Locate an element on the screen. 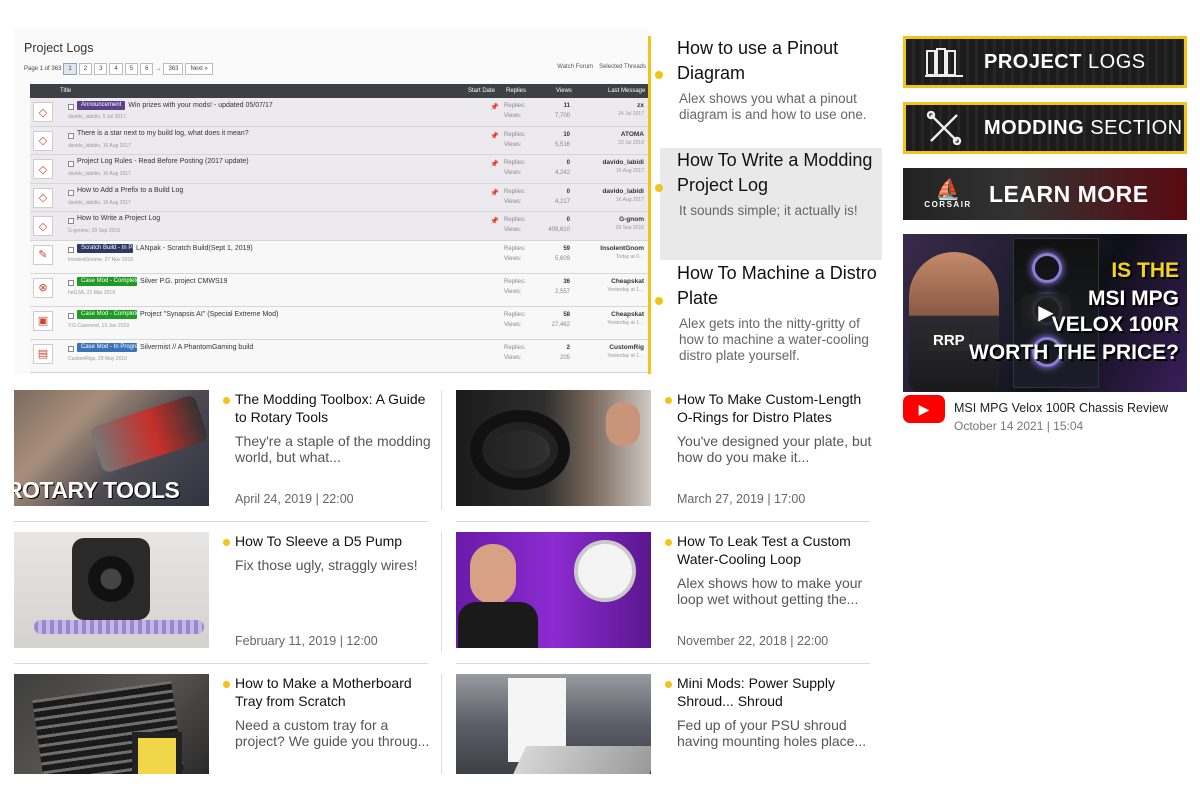  modding-section-banner: MODDING SECTION is located at coordinates (1045, 128).